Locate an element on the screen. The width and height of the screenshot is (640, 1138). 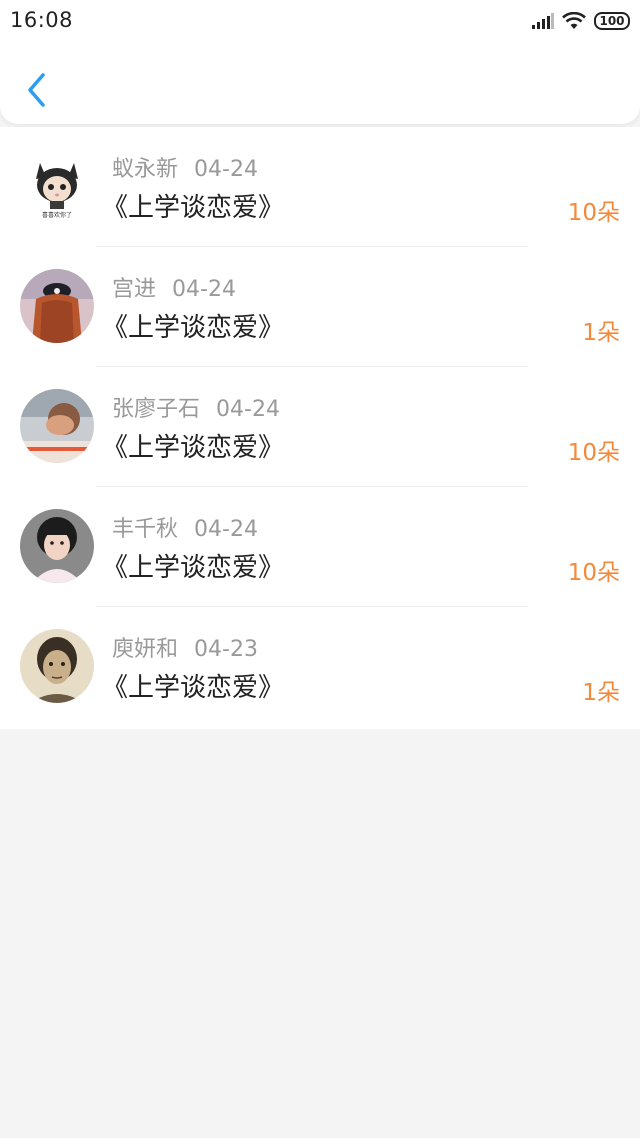
signal-icon is located at coordinates (543, 21).